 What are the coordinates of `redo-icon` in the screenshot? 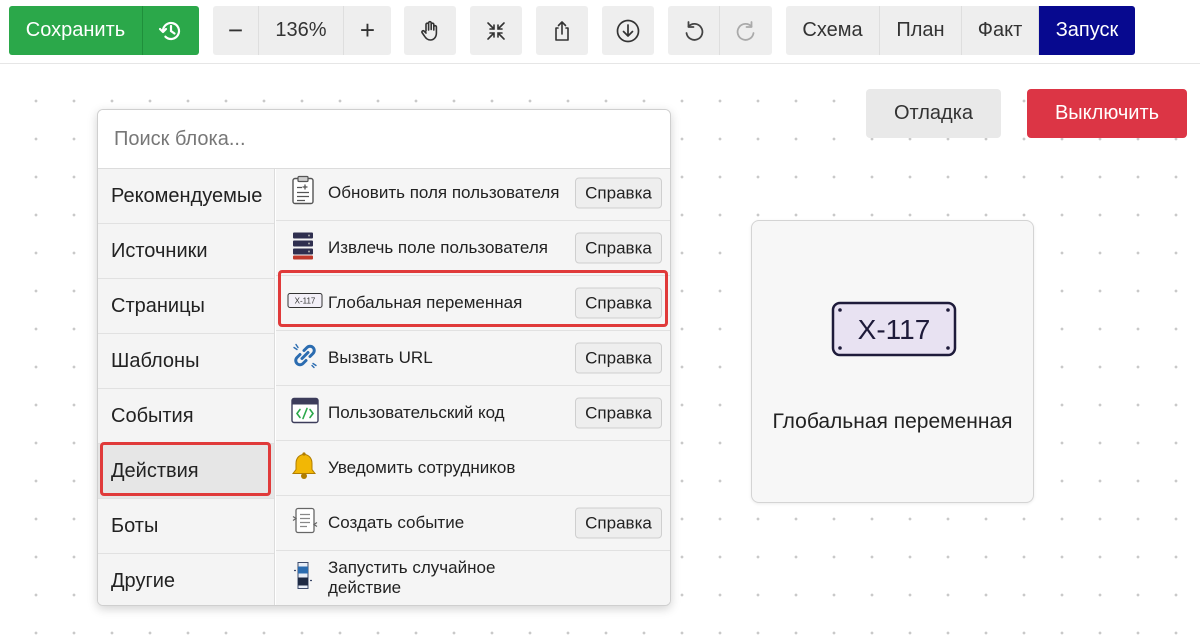 It's located at (746, 31).